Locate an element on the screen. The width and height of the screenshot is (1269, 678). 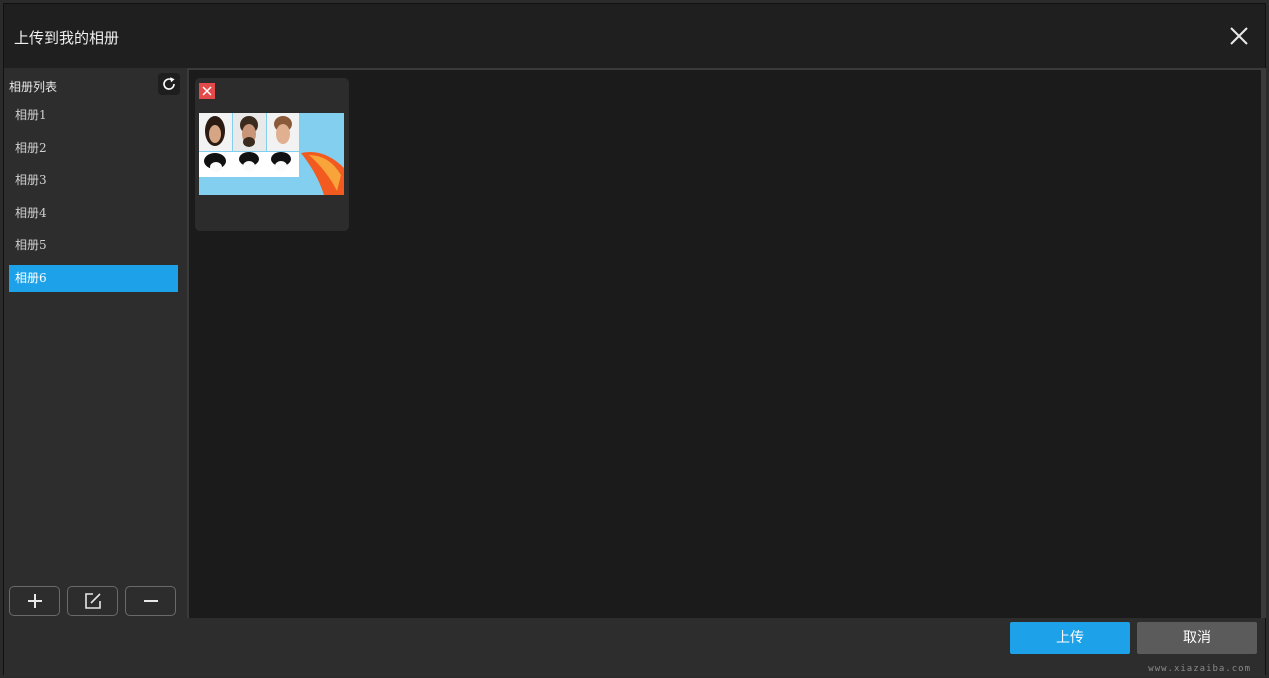
album-item-1: 相册1 is located at coordinates (93, 115).